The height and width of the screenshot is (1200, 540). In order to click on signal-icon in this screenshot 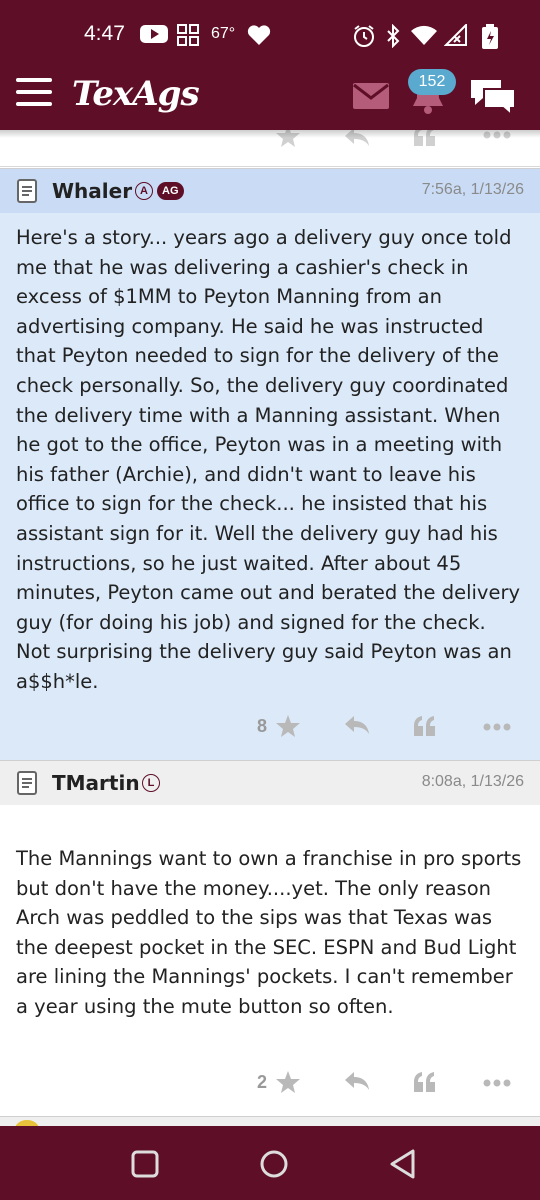, I will do `click(455, 35)`.